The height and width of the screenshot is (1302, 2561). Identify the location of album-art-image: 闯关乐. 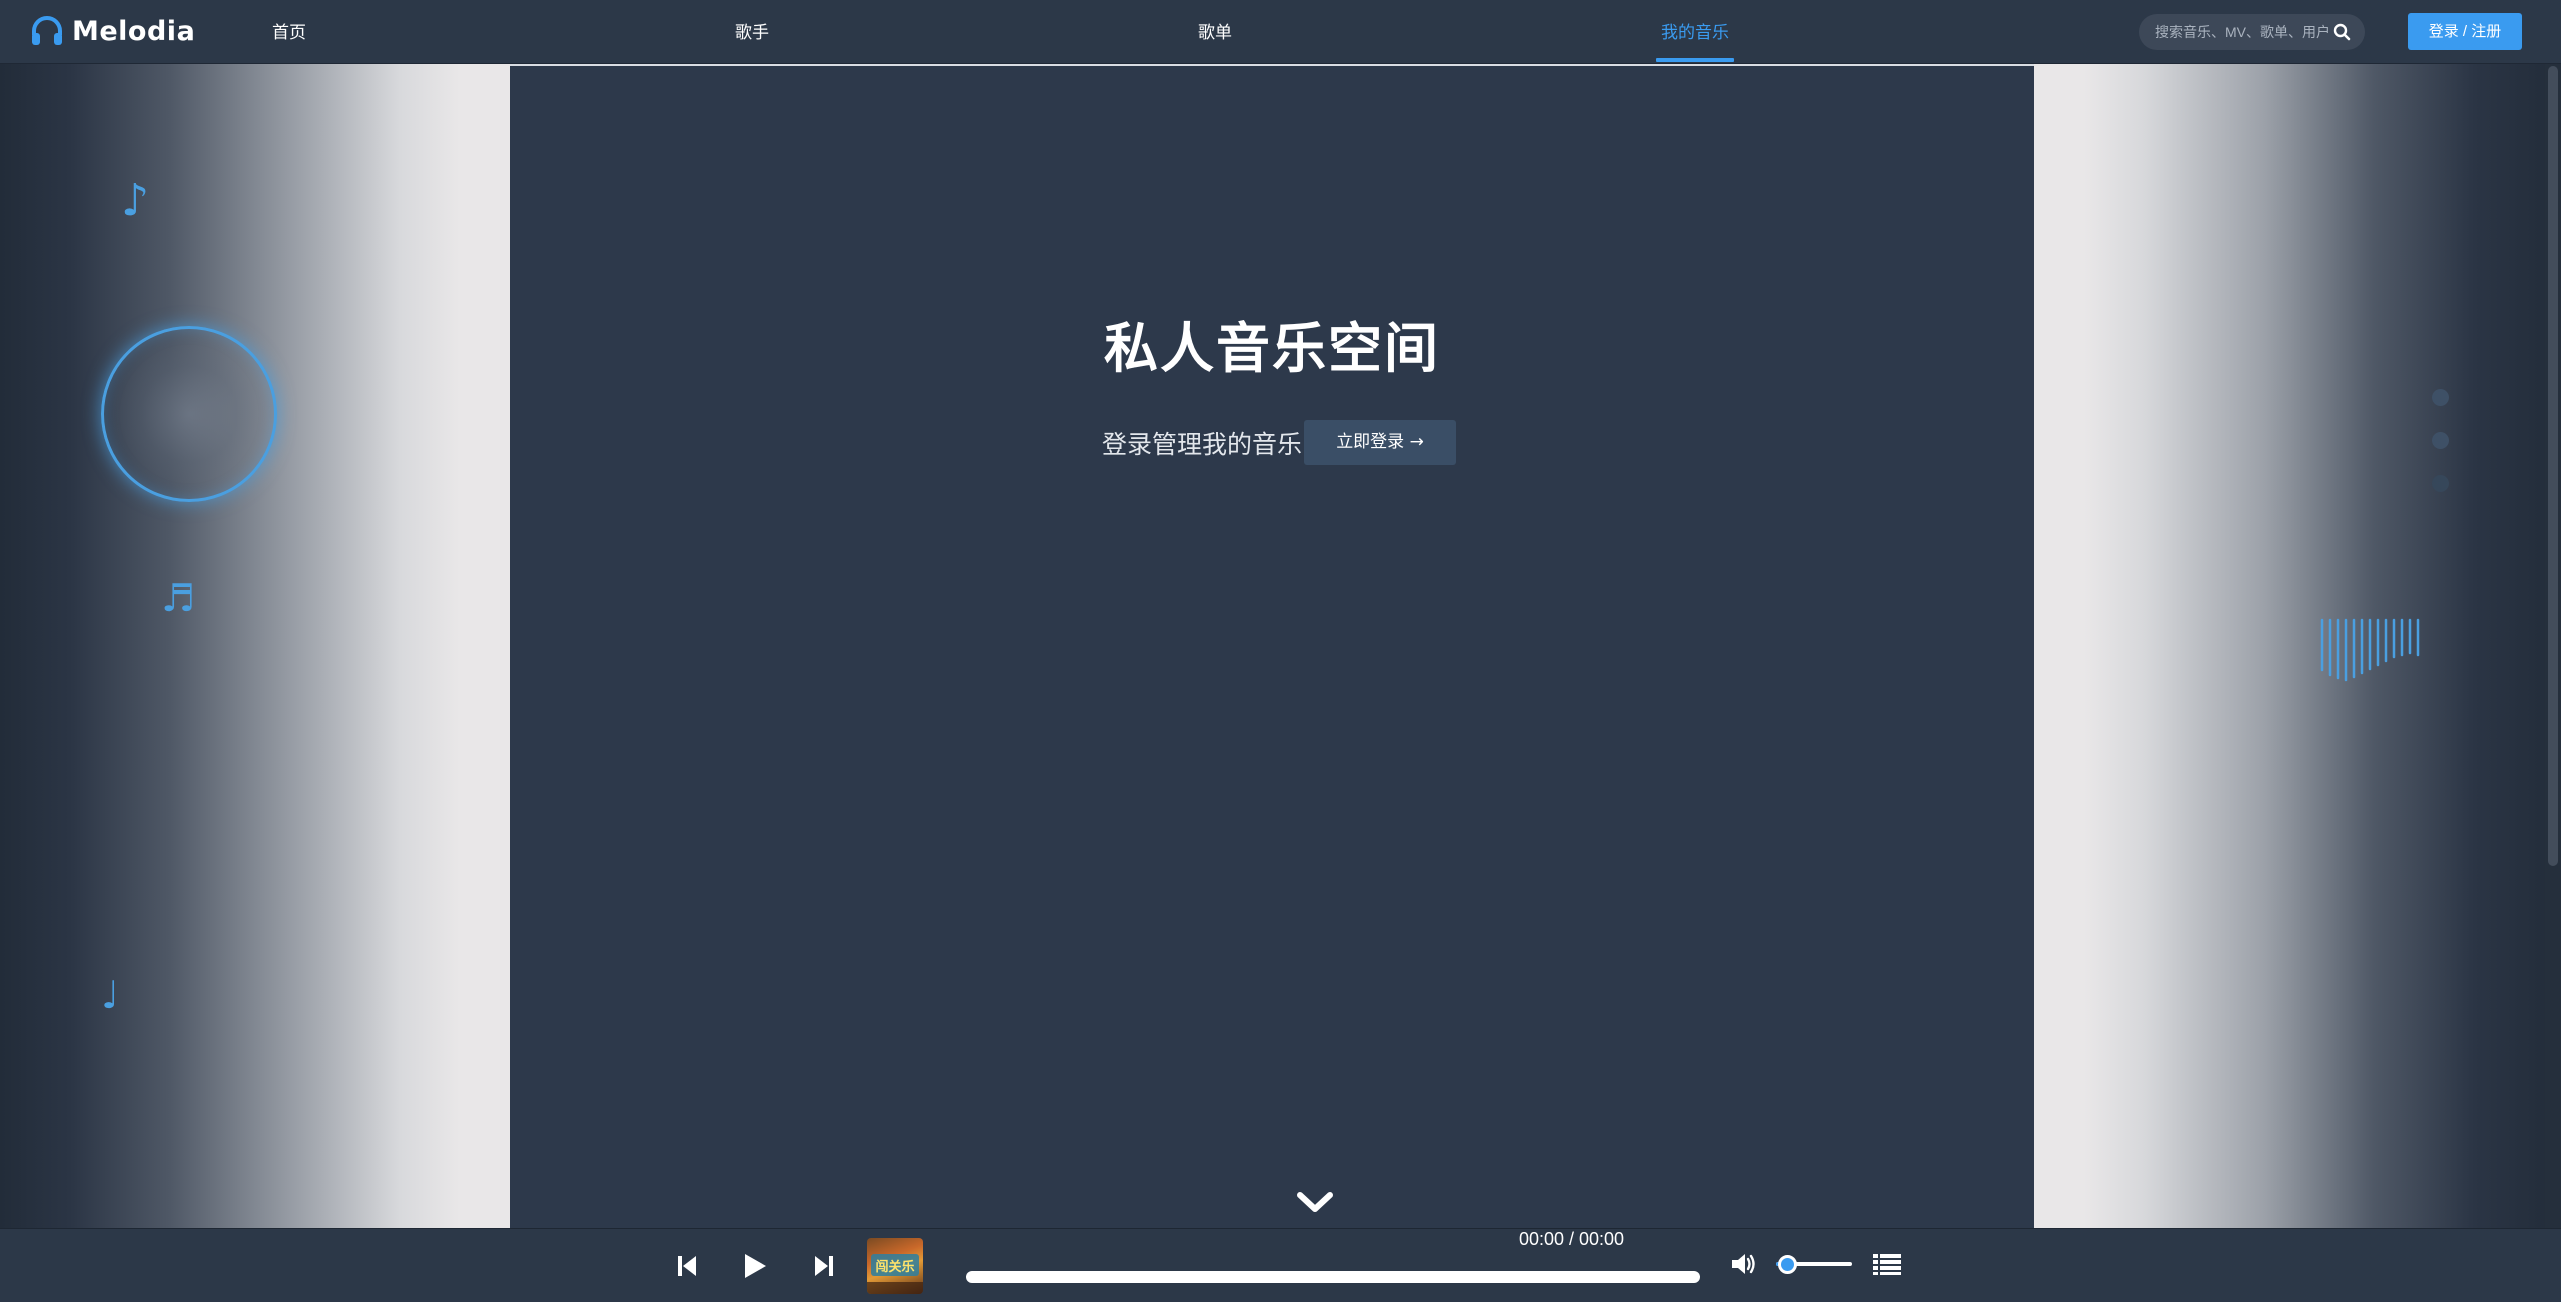
(895, 1274).